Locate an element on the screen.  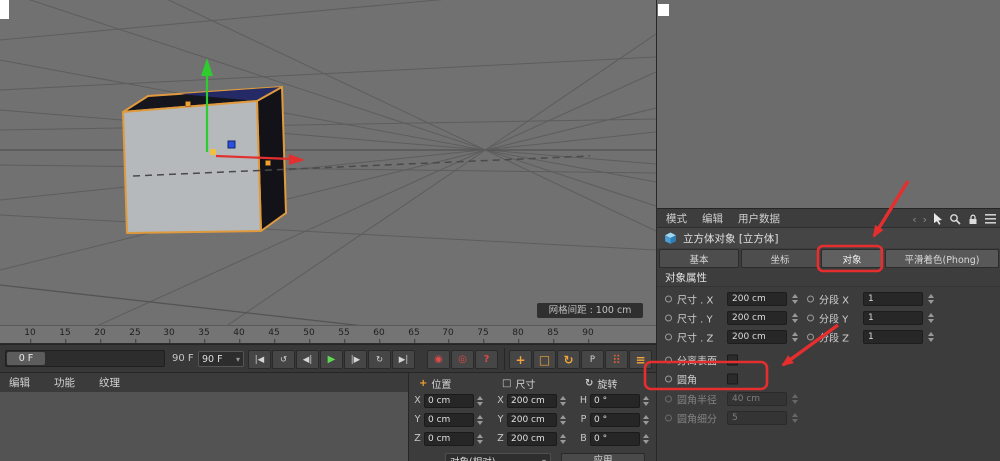
frame-range-value: 90 F is located at coordinates (212, 359).